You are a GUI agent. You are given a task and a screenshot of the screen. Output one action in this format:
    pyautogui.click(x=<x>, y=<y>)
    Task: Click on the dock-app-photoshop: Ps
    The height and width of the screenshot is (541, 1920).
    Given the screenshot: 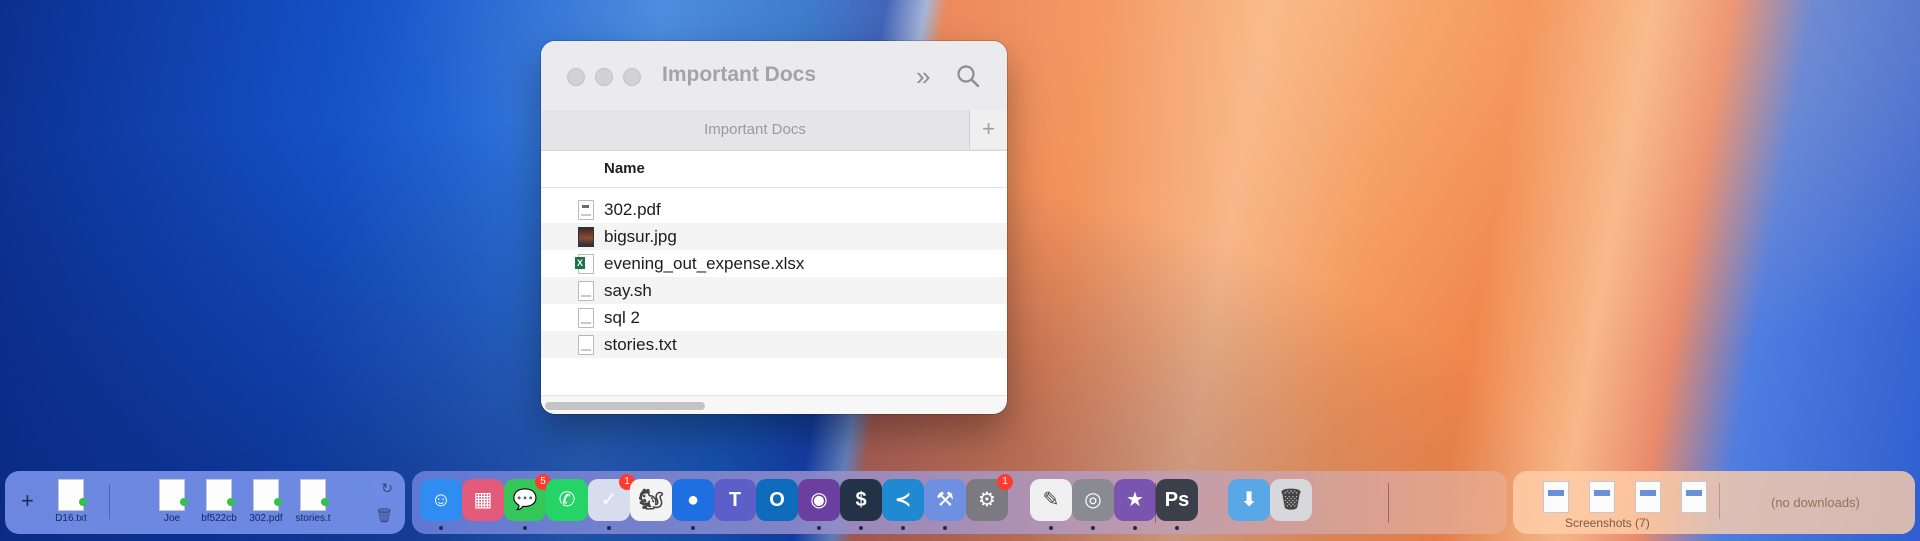 What is the action you would take?
    pyautogui.click(x=1177, y=504)
    